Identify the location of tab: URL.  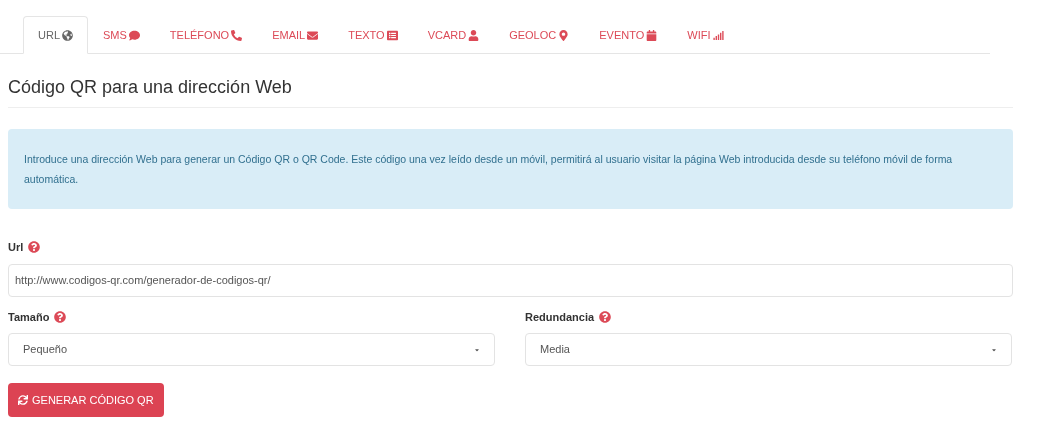
(55, 35).